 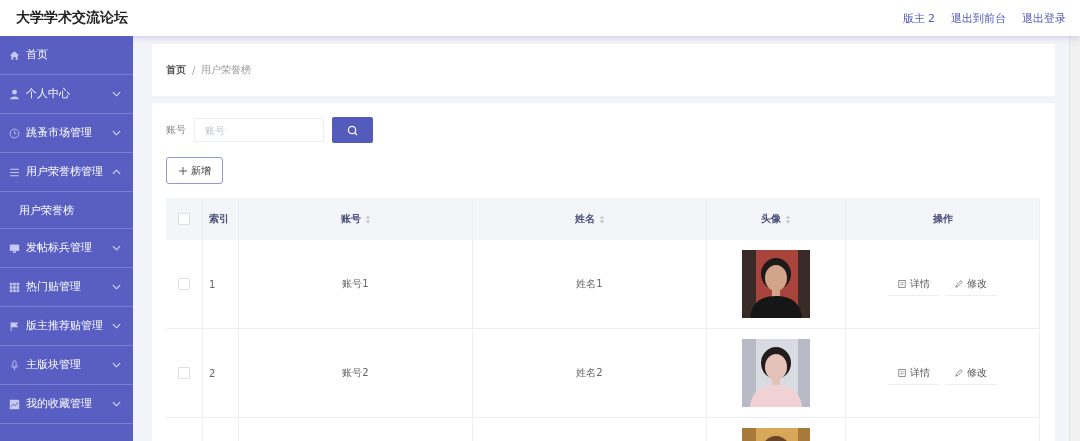 I want to click on header-link: 退出到前台, so click(x=978, y=18).